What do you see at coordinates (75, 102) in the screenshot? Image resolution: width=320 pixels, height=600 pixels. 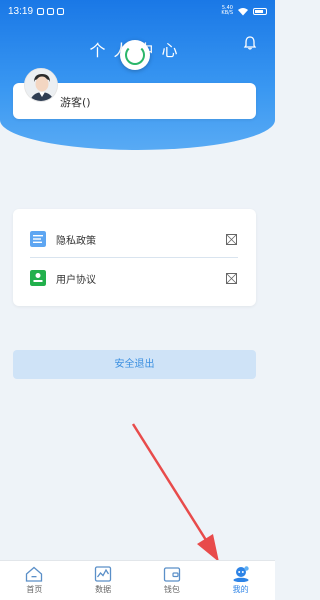 I see `user-name: 游客()` at bounding box center [75, 102].